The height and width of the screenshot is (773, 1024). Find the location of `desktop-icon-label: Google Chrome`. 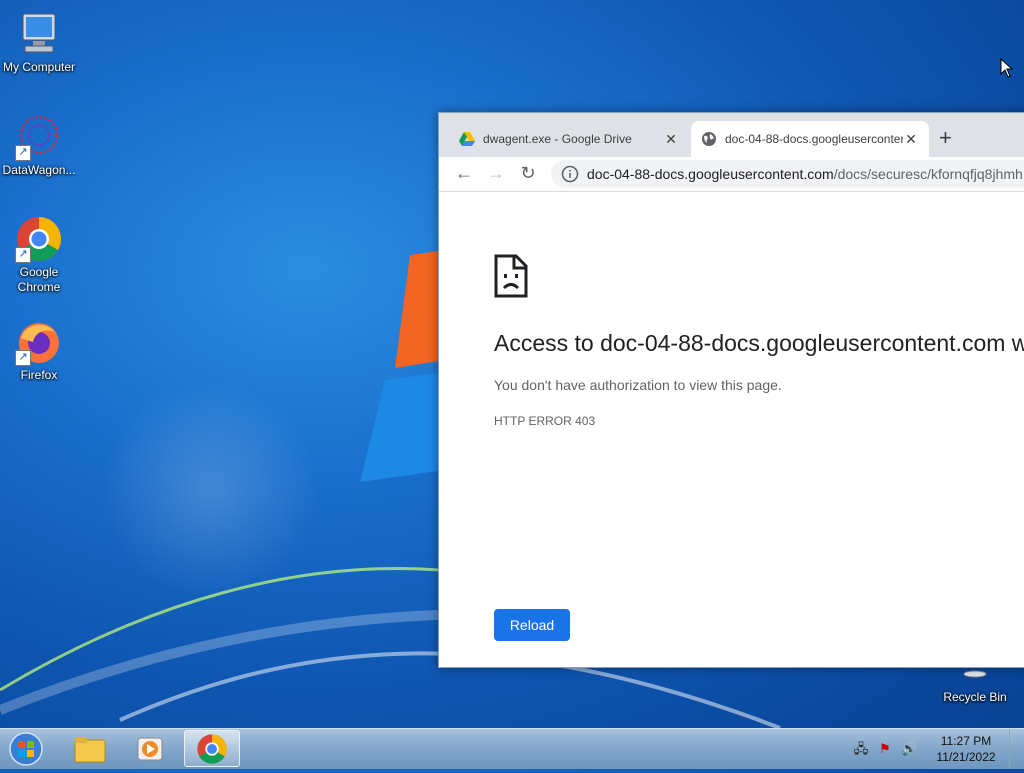

desktop-icon-label: Google Chrome is located at coordinates (39, 279).